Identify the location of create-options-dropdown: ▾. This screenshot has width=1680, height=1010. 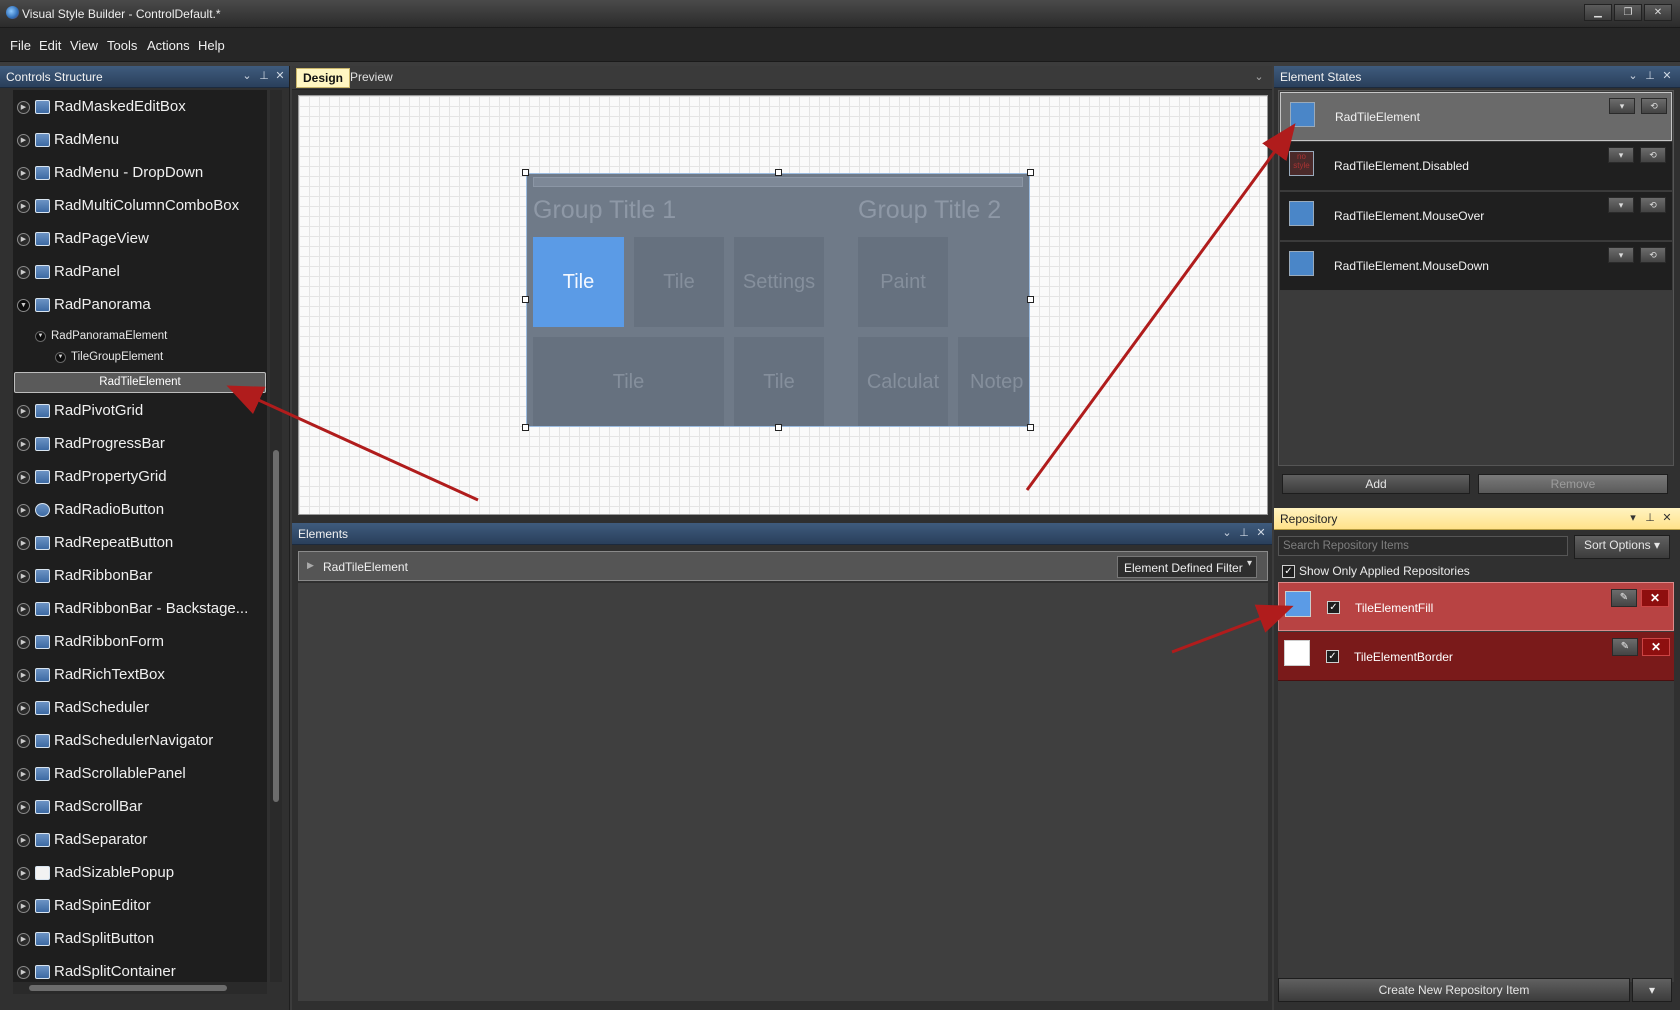
(1652, 990).